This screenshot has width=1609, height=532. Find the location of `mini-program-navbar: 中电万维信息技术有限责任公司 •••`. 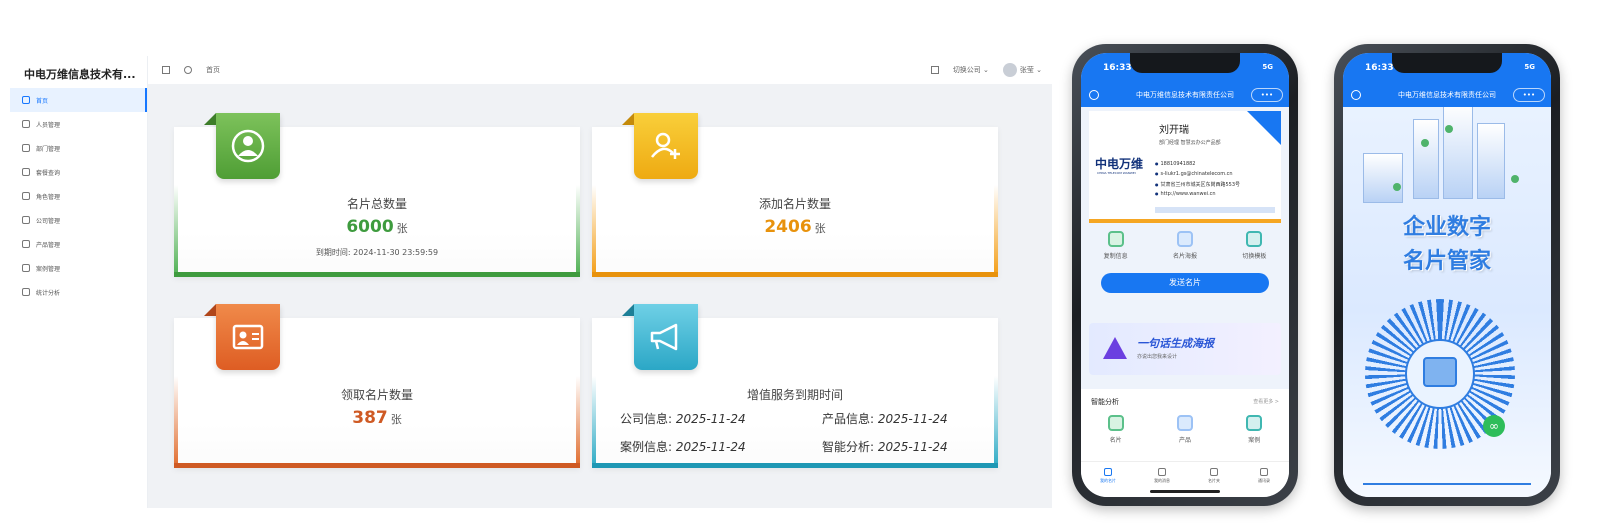

mini-program-navbar: 中电万维信息技术有限责任公司 ••• is located at coordinates (1185, 95).